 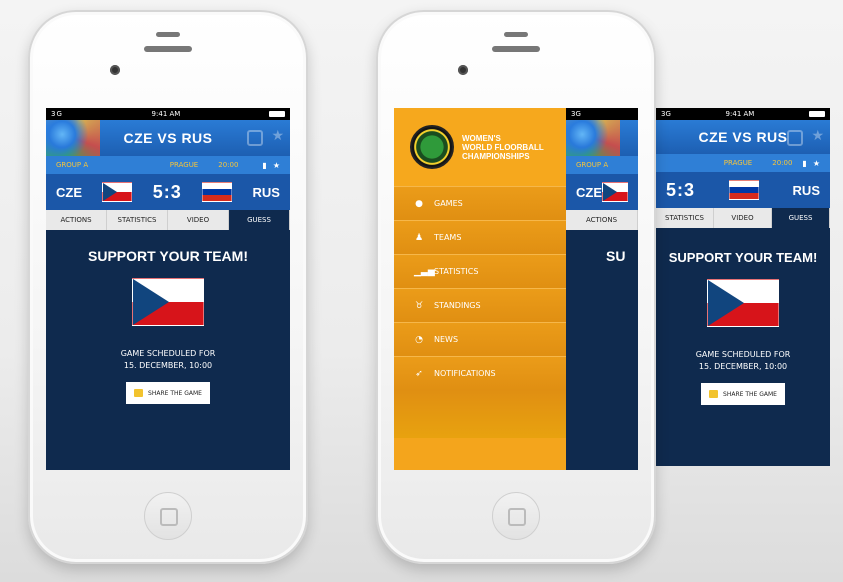 What do you see at coordinates (259, 220) in the screenshot?
I see `tab-guess: GUESS` at bounding box center [259, 220].